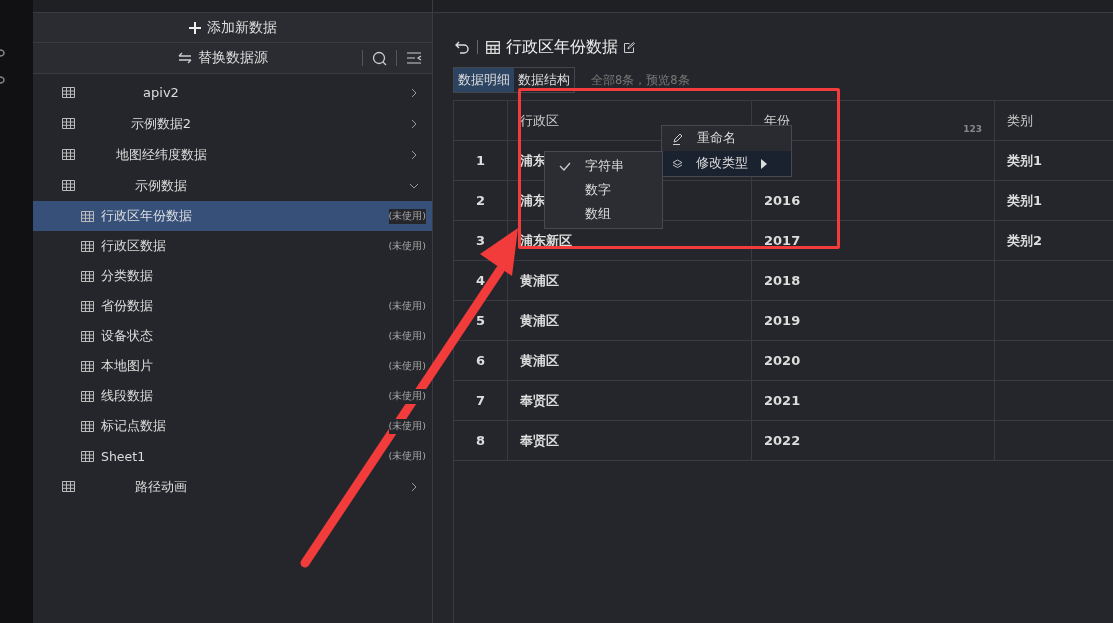 The image size is (1113, 623). I want to click on tree-item: 设备状态 (未使用), so click(232, 336).